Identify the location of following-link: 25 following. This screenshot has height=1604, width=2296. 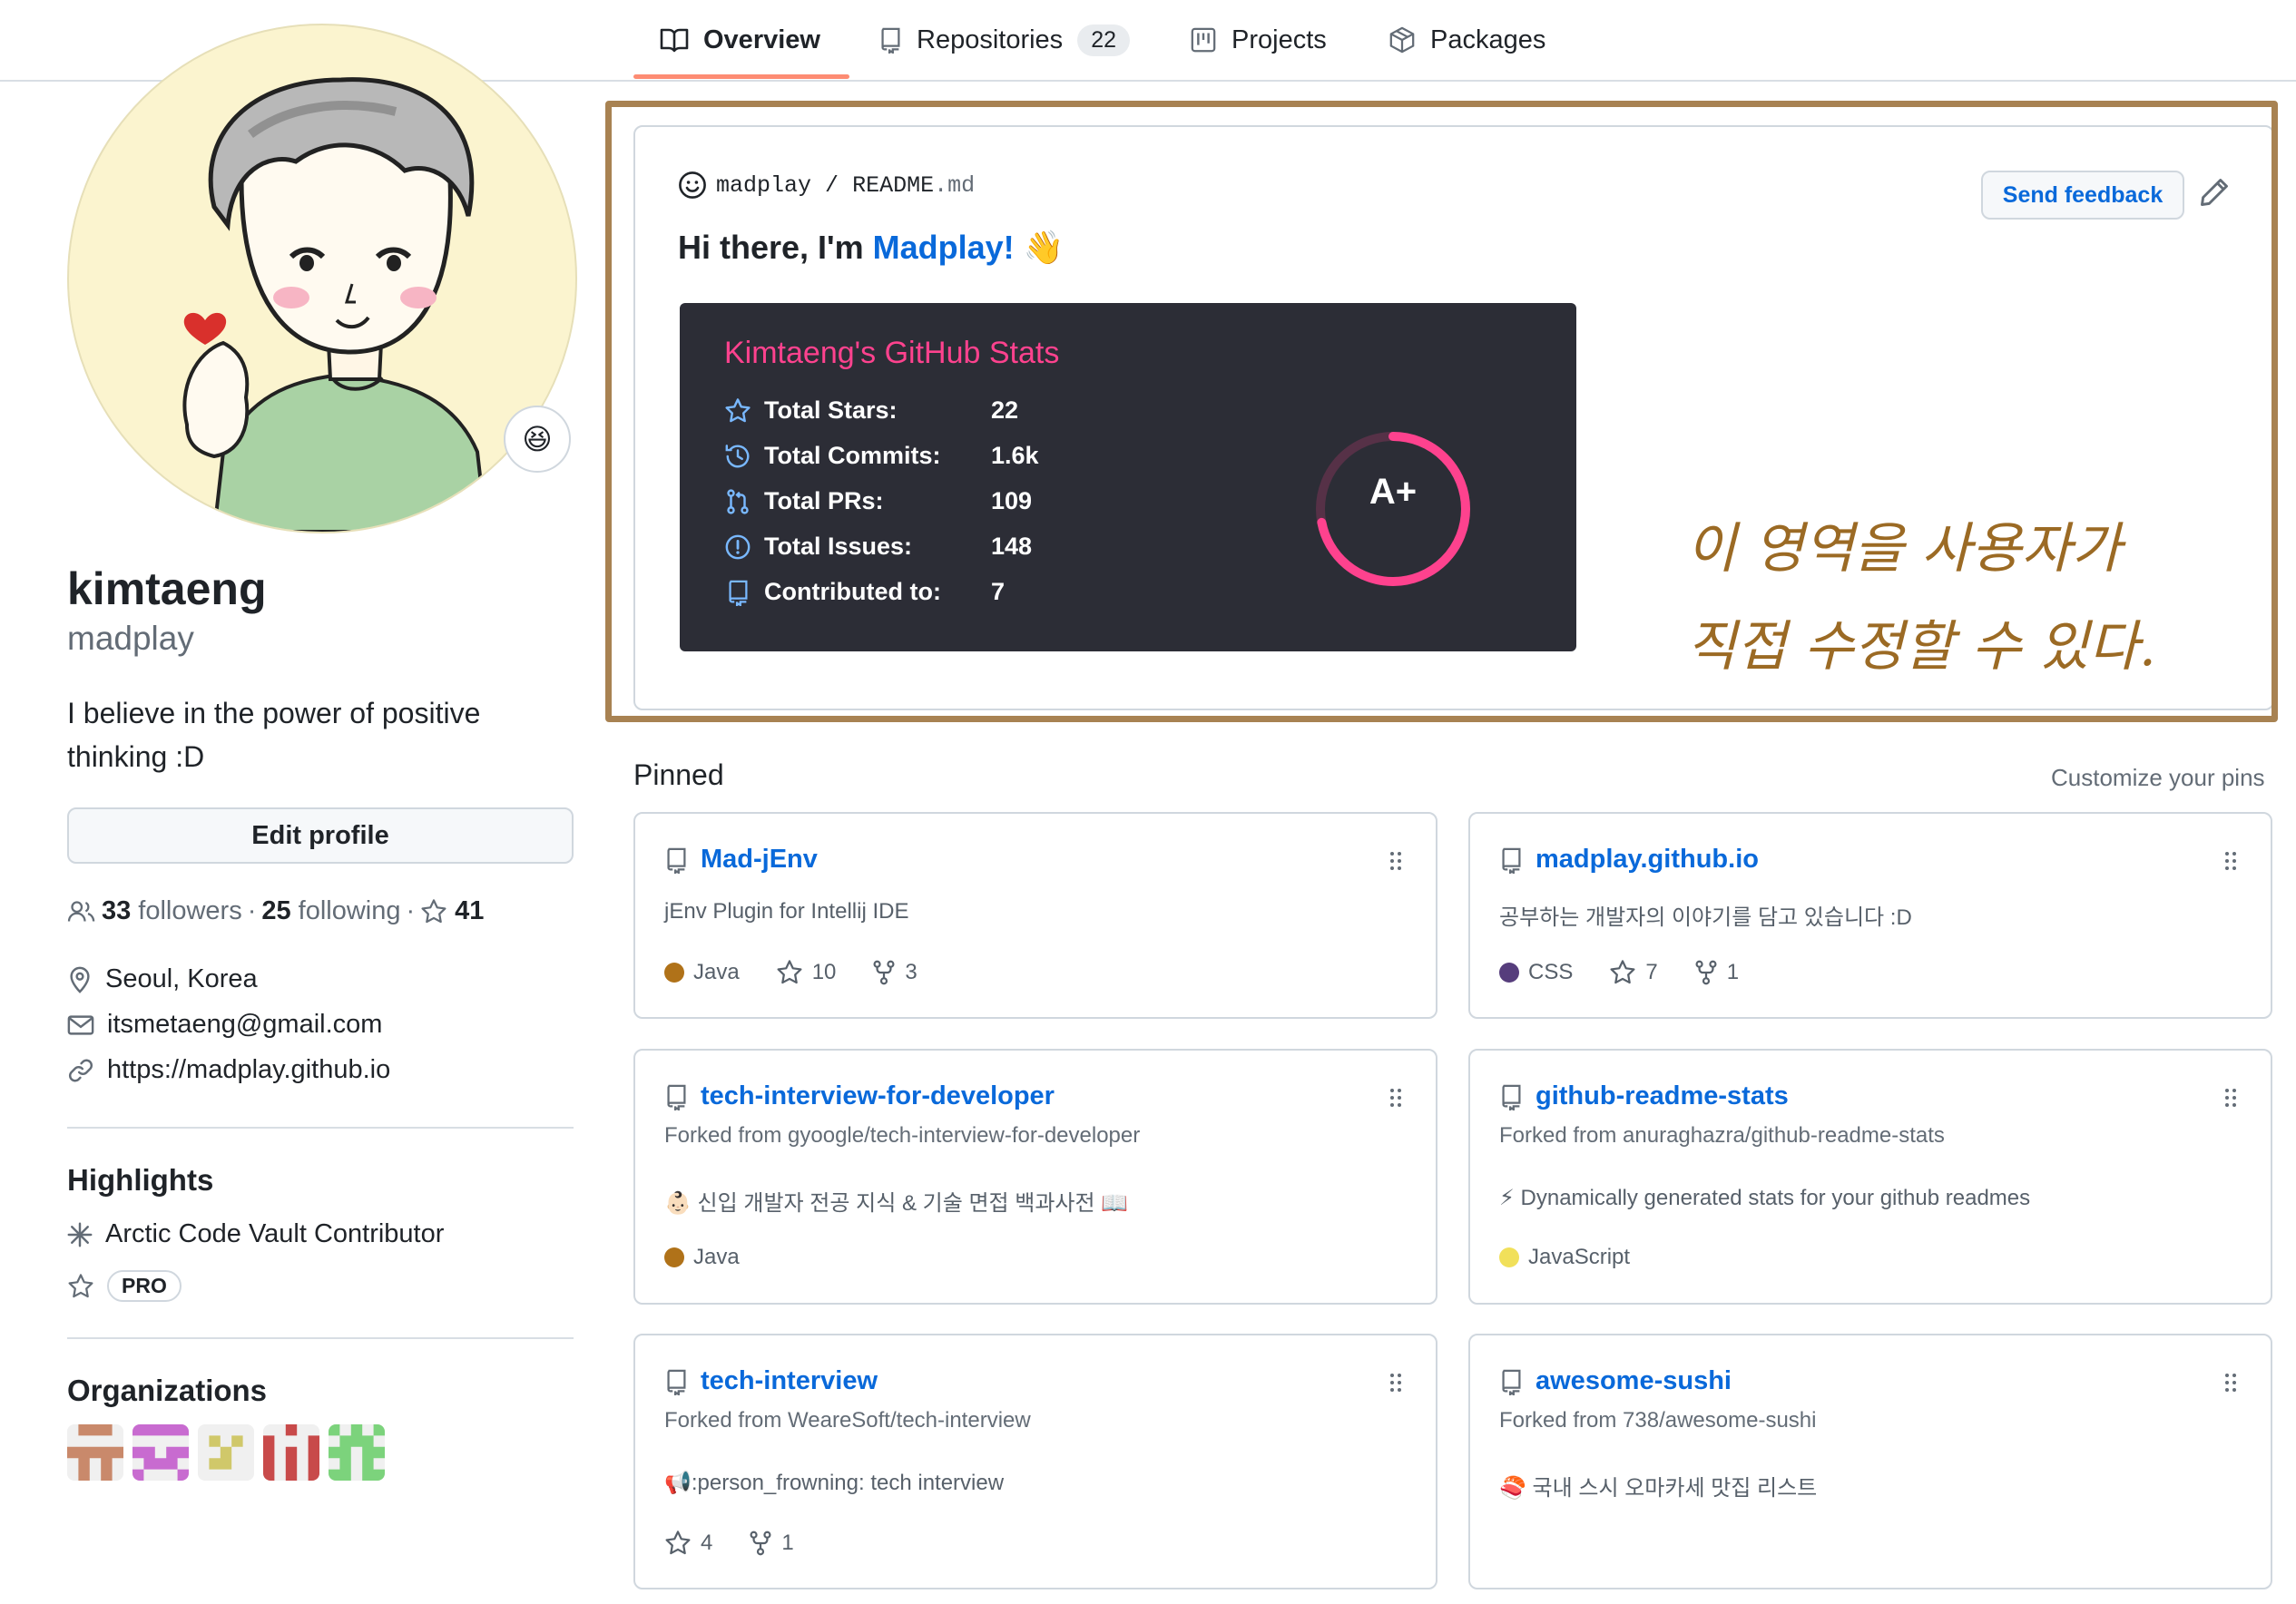
(330, 911).